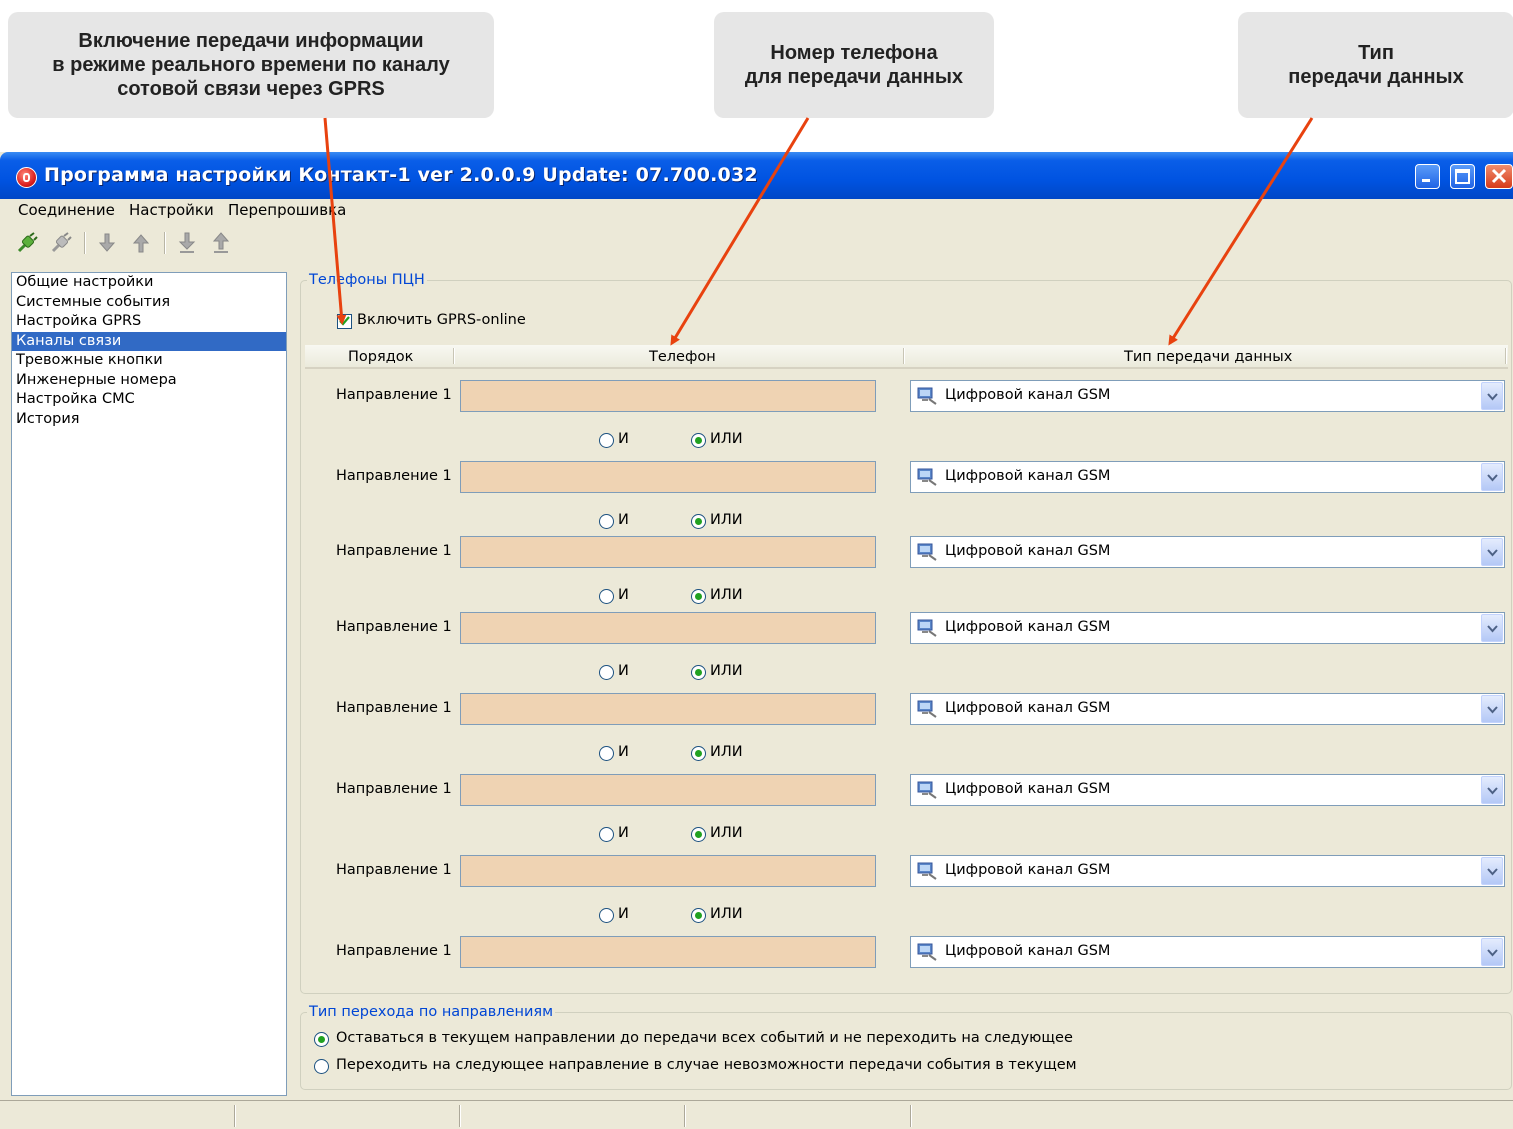  Describe the element at coordinates (149, 283) in the screenshot. I see `tree-item-general: Общие настройки` at that location.